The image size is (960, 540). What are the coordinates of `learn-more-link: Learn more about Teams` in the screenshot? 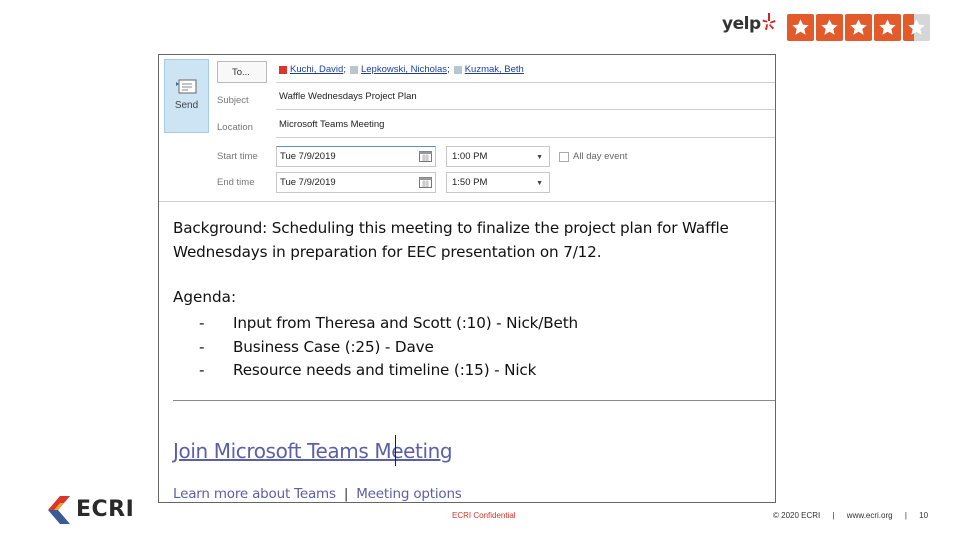 It's located at (254, 494).